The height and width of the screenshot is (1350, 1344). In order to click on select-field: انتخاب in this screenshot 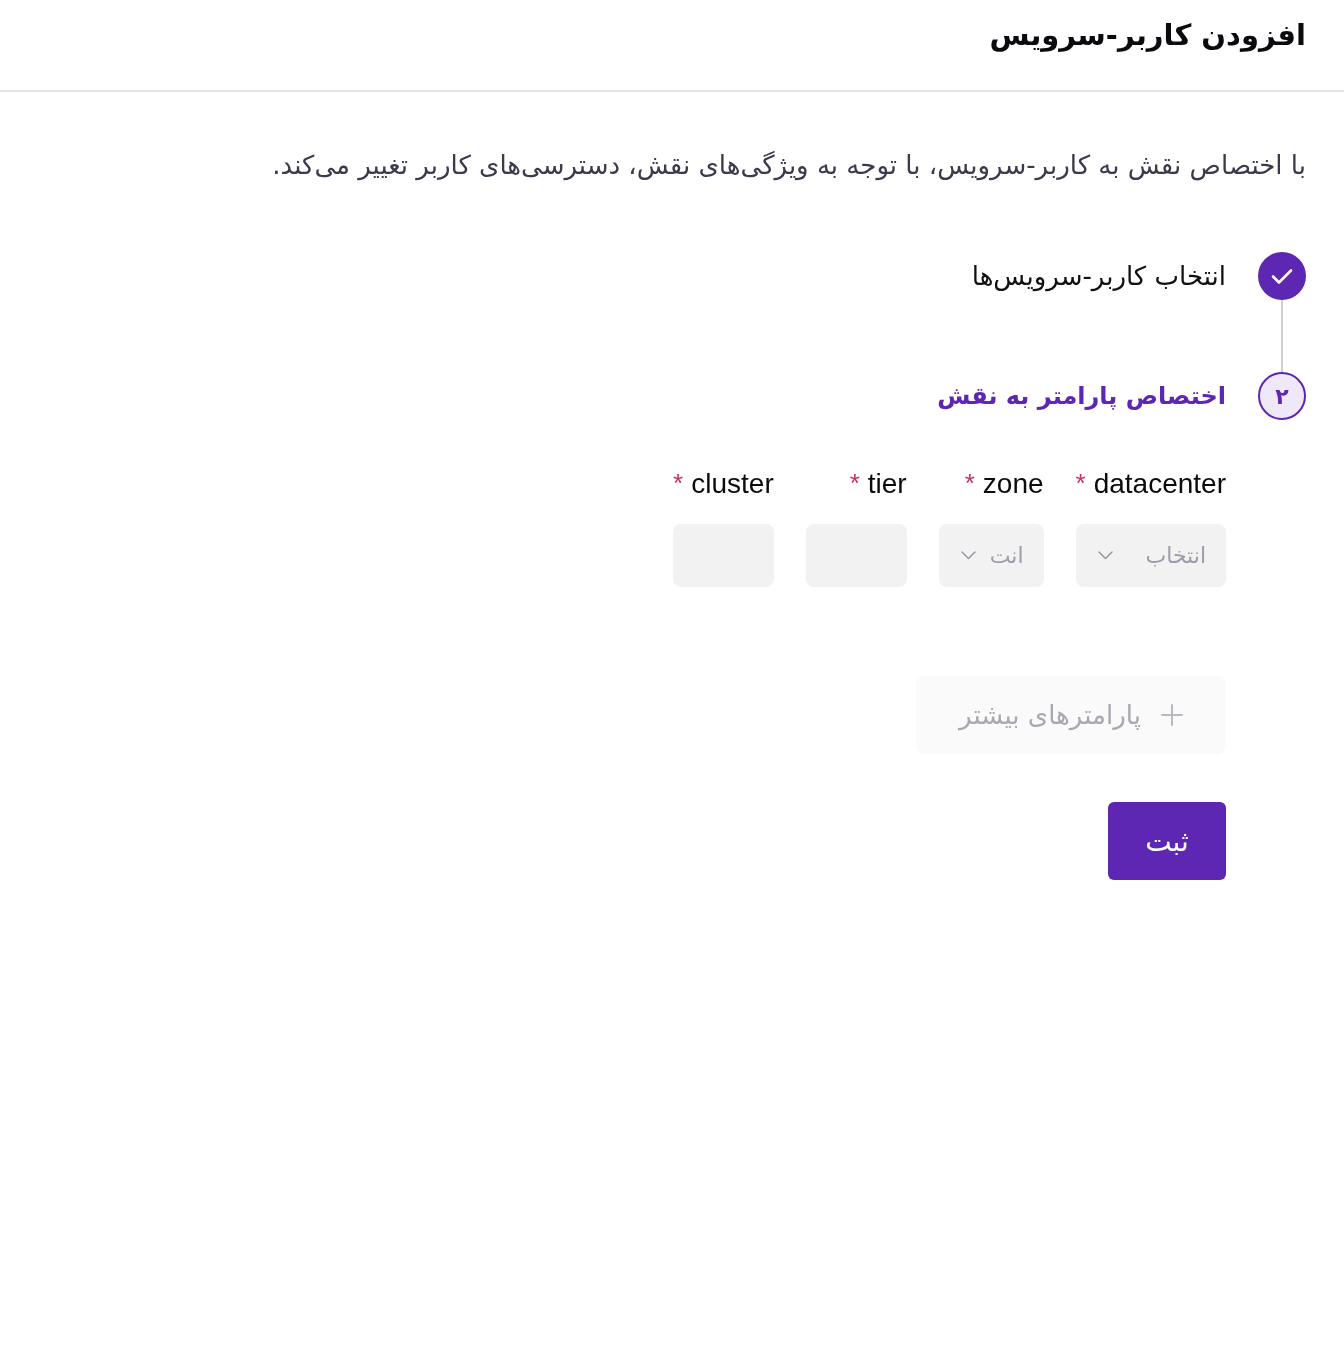, I will do `click(1150, 555)`.